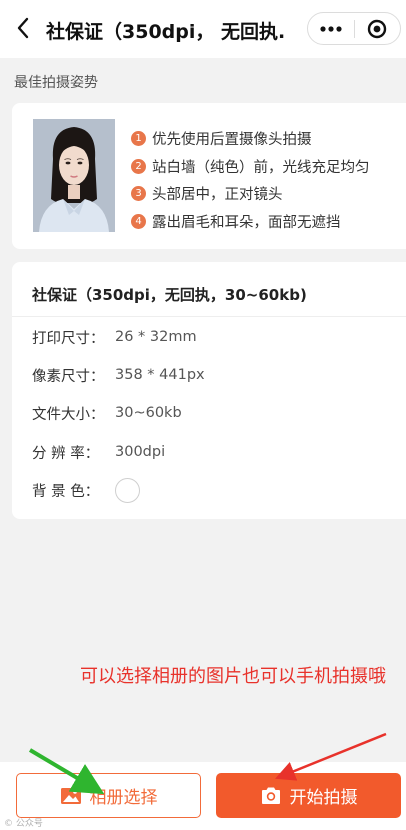 The width and height of the screenshot is (406, 830). I want to click on spec-label: 文件大小：, so click(68, 414).